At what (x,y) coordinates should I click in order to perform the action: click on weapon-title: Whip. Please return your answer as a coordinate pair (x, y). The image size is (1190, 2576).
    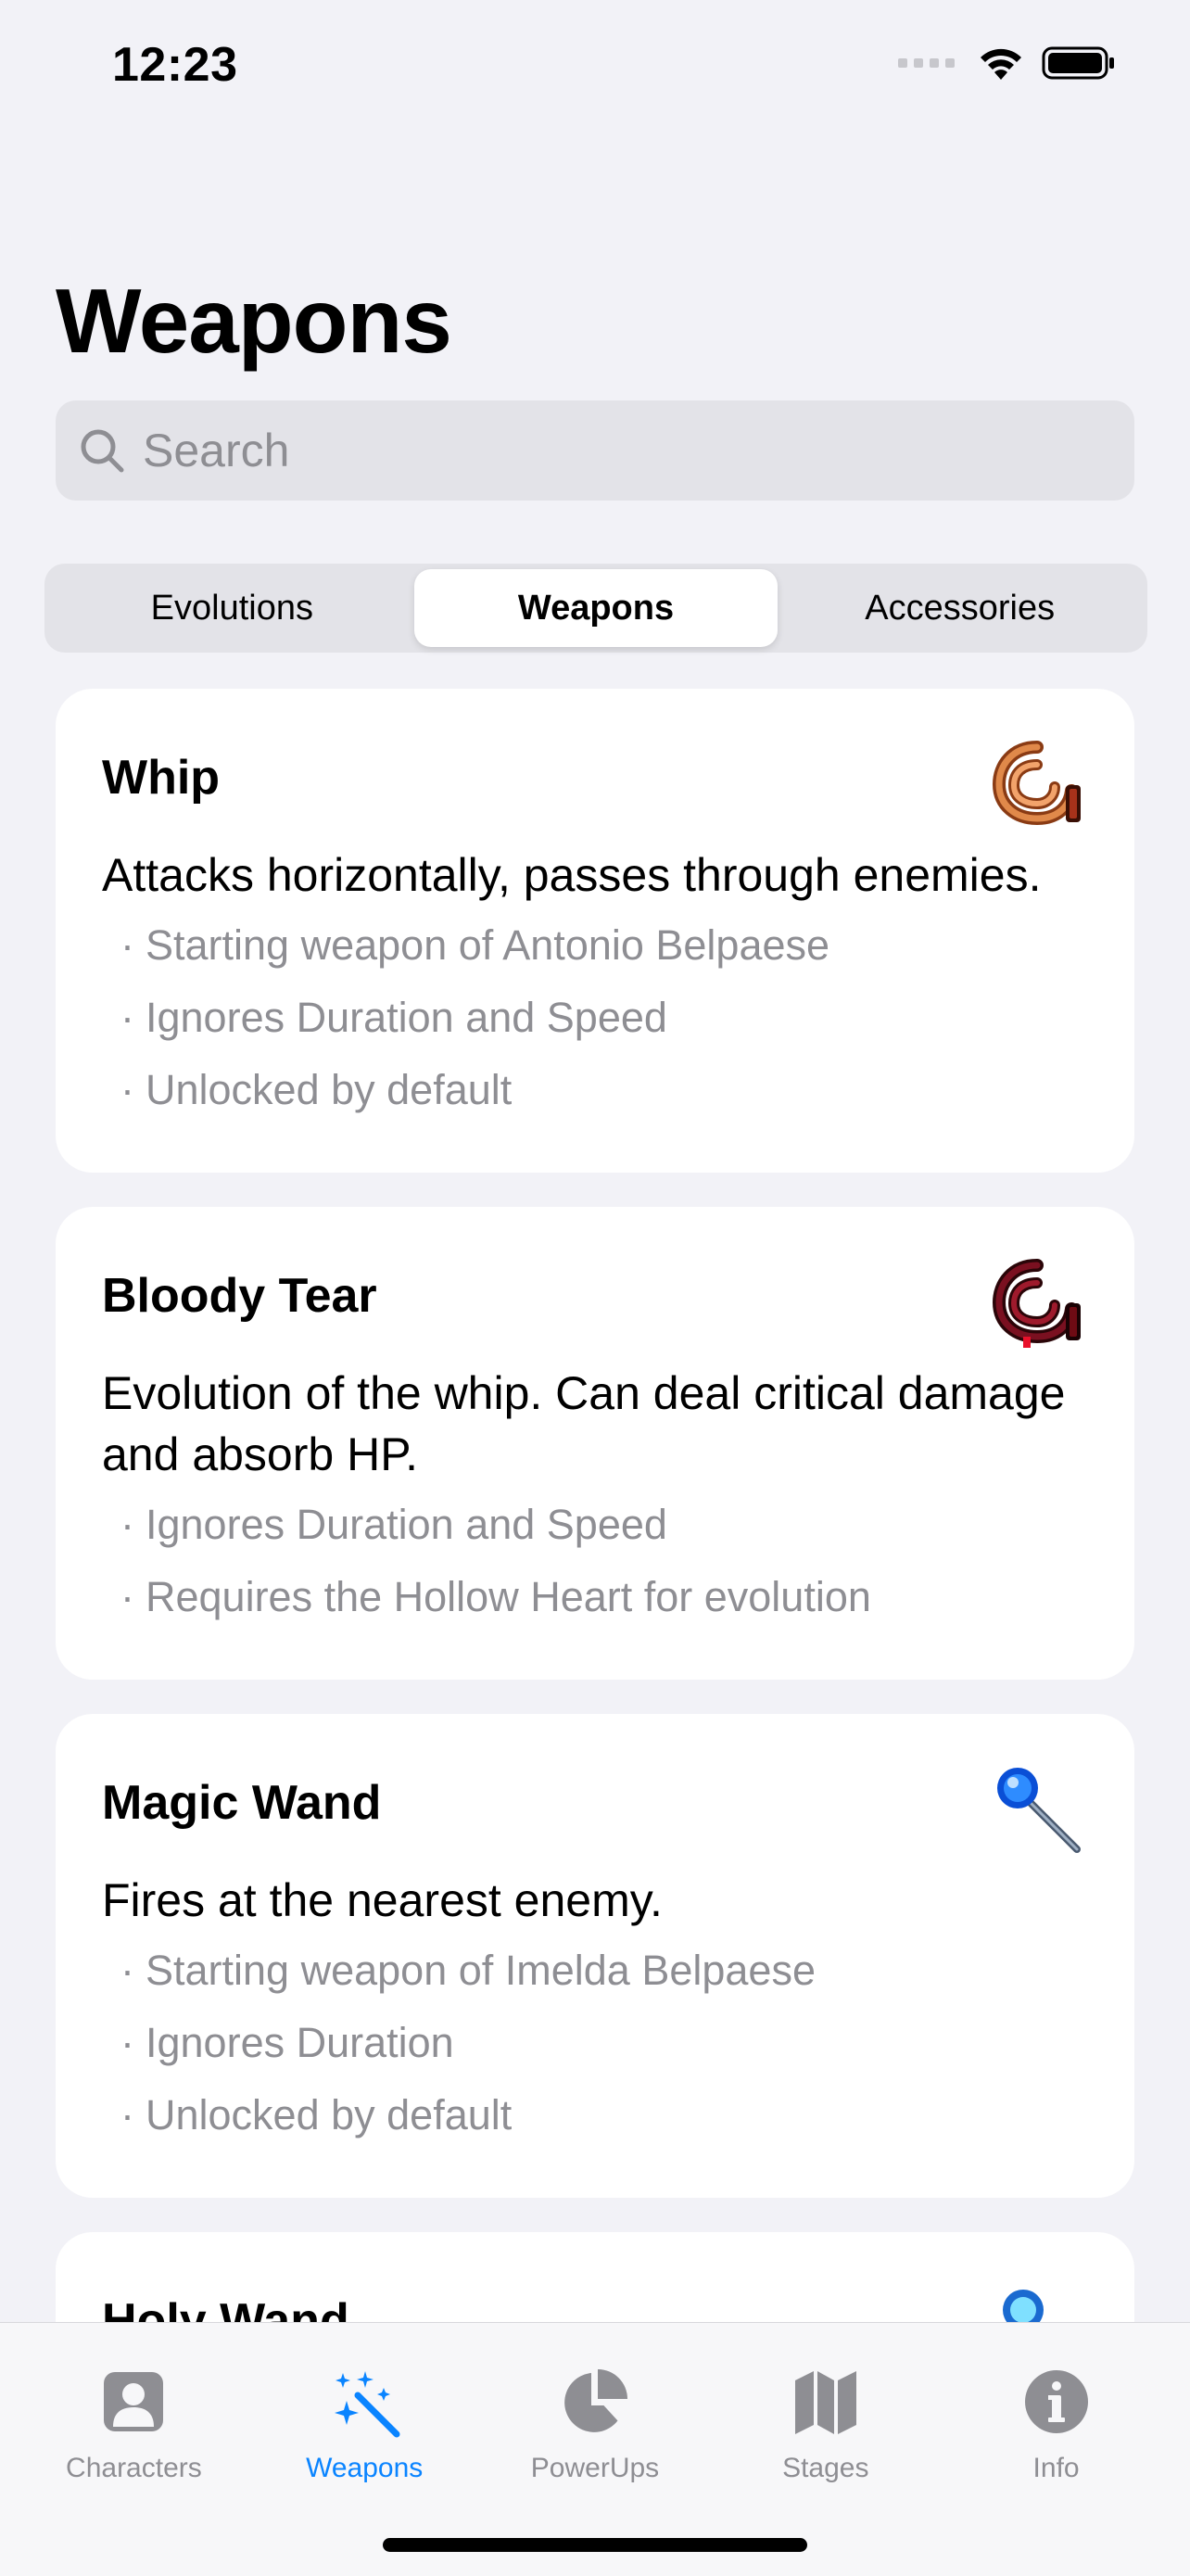
    Looking at the image, I should click on (161, 778).